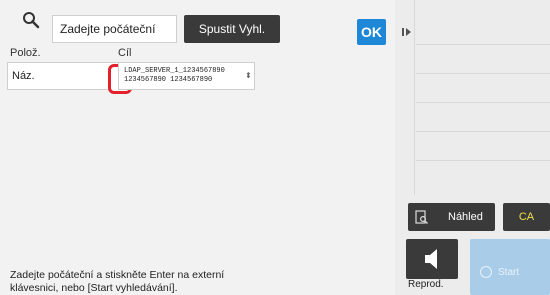 This screenshot has width=550, height=295. I want to click on ca-button: CA, so click(526, 217).